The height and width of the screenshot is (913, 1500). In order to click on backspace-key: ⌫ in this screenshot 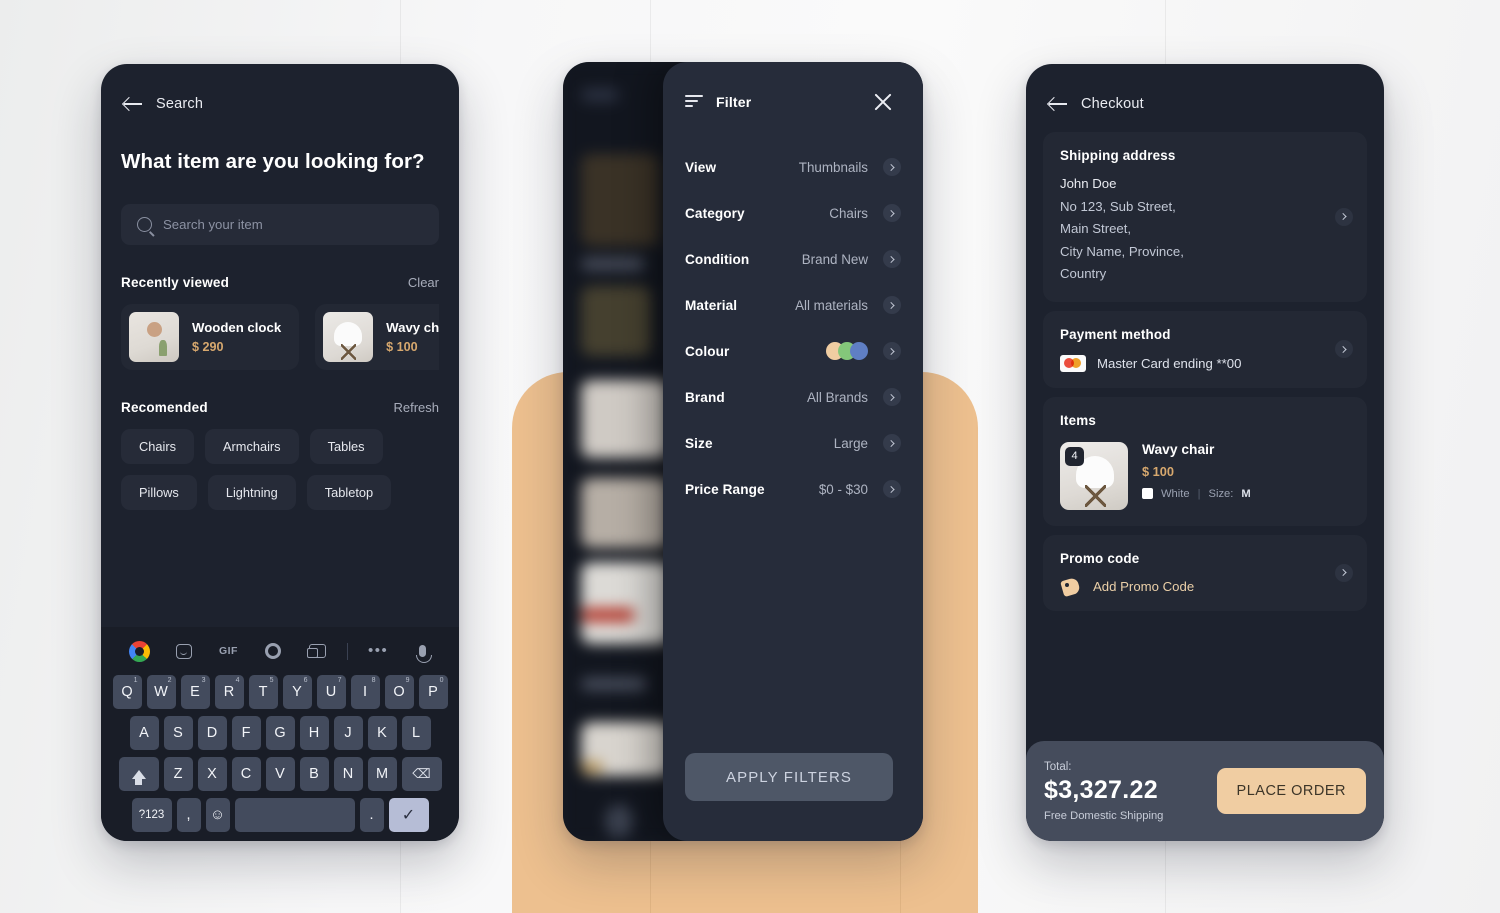, I will do `click(421, 774)`.